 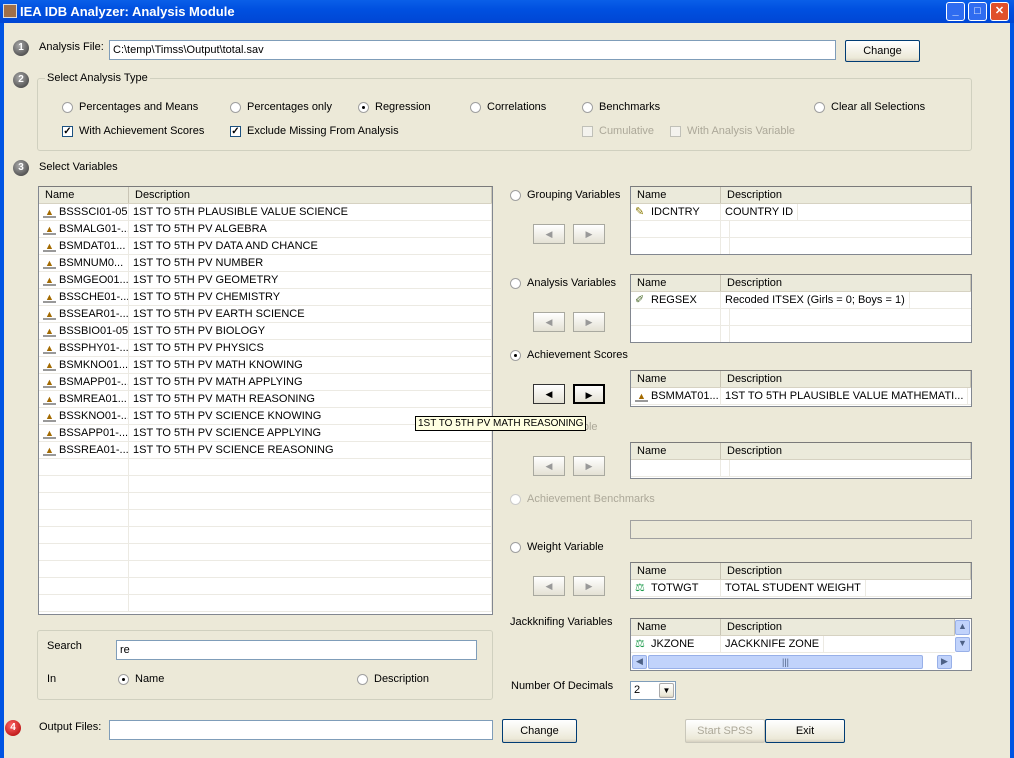 I want to click on checkbox-label: Exclude Missing From Analysis, so click(x=323, y=131).